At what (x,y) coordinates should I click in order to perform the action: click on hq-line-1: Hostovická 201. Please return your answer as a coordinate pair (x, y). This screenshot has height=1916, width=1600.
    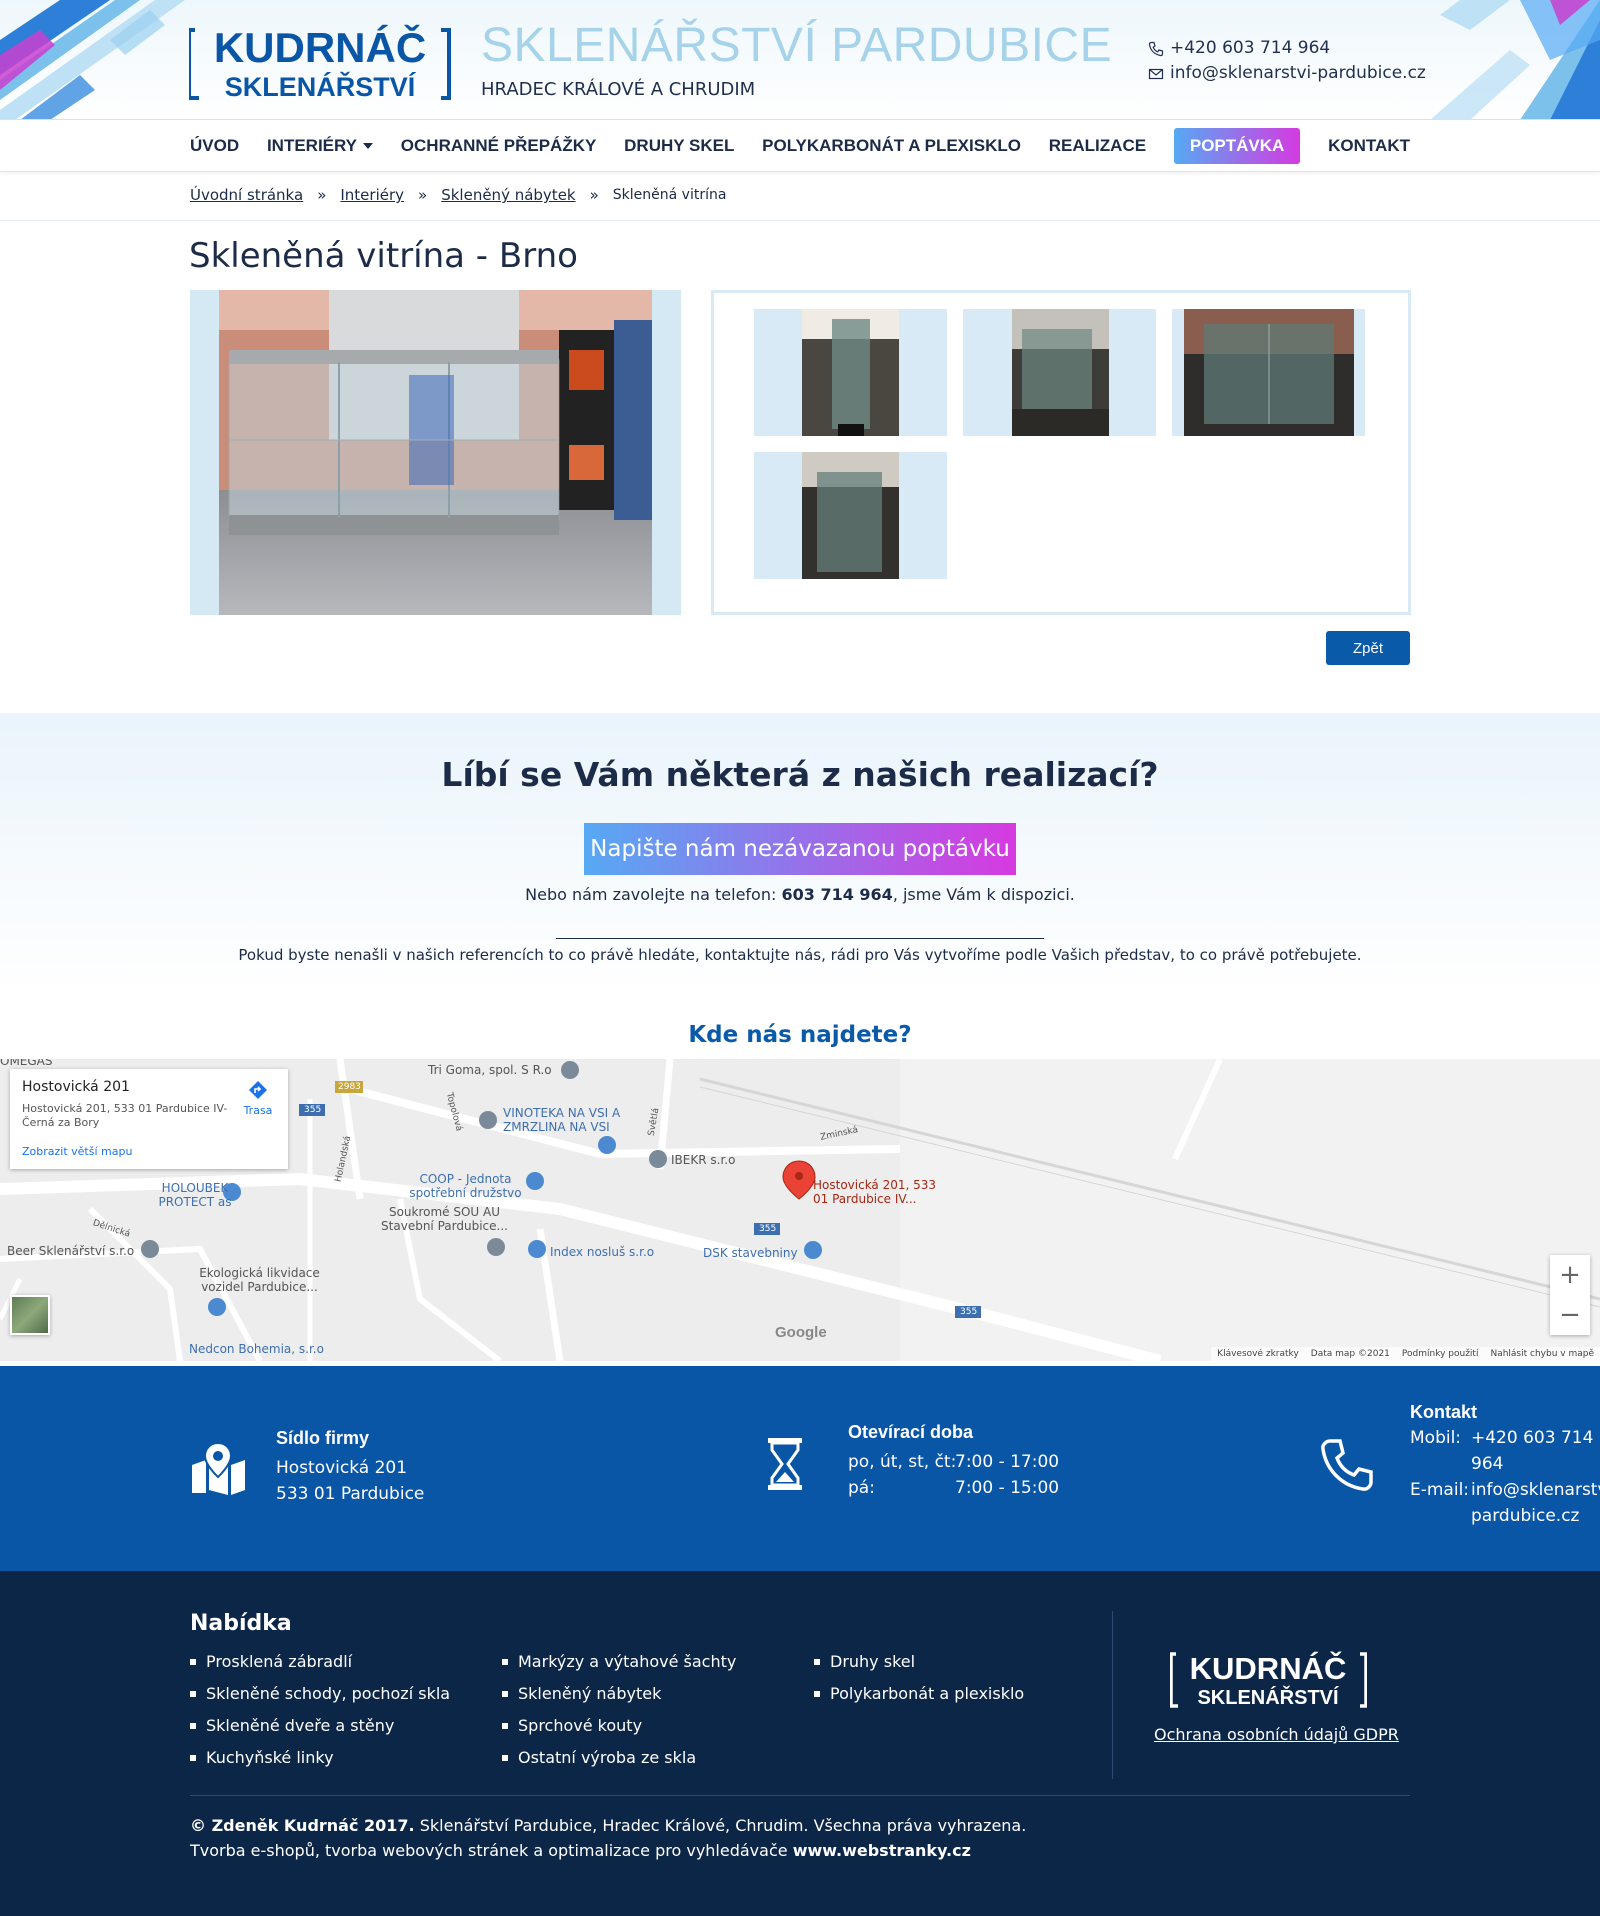
    Looking at the image, I should click on (342, 1468).